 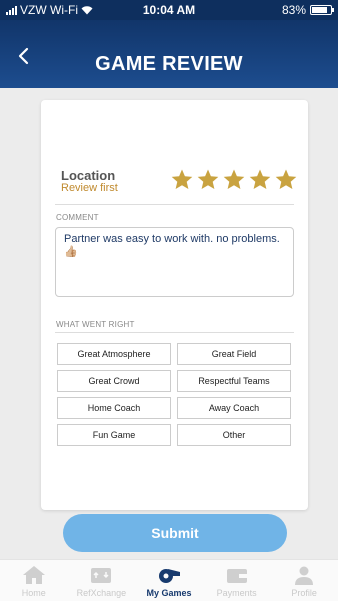 I want to click on person-icon, so click(x=304, y=575).